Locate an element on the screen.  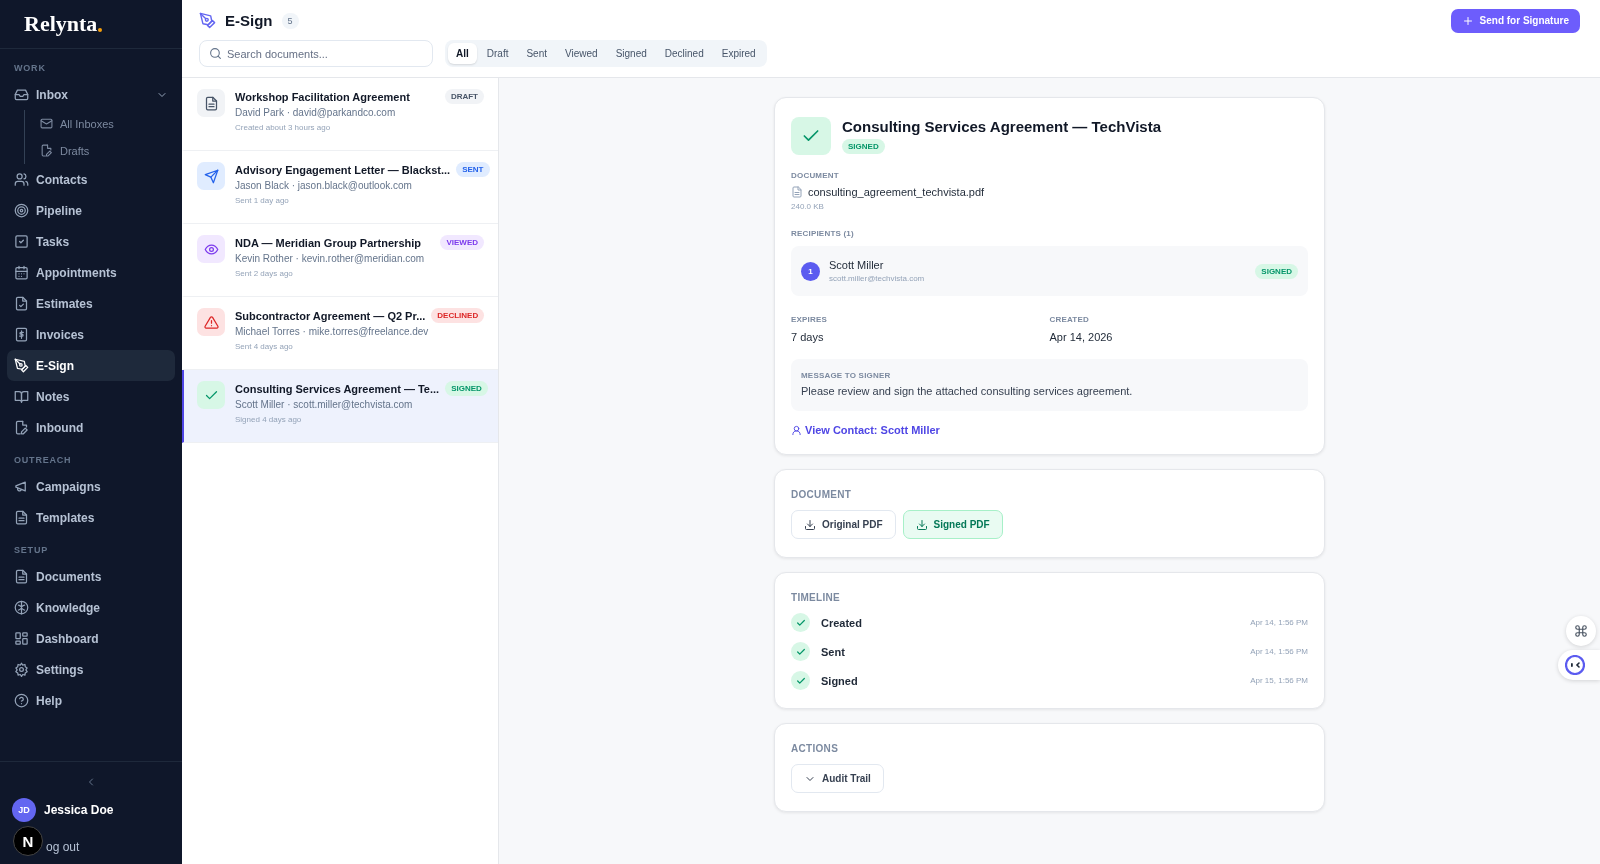
document-list-item: NDA — Meridian Group Partnership VIEWED Kevin Rother · kevin.rother@meridian.com Sent 2 days ago is located at coordinates (340, 260).